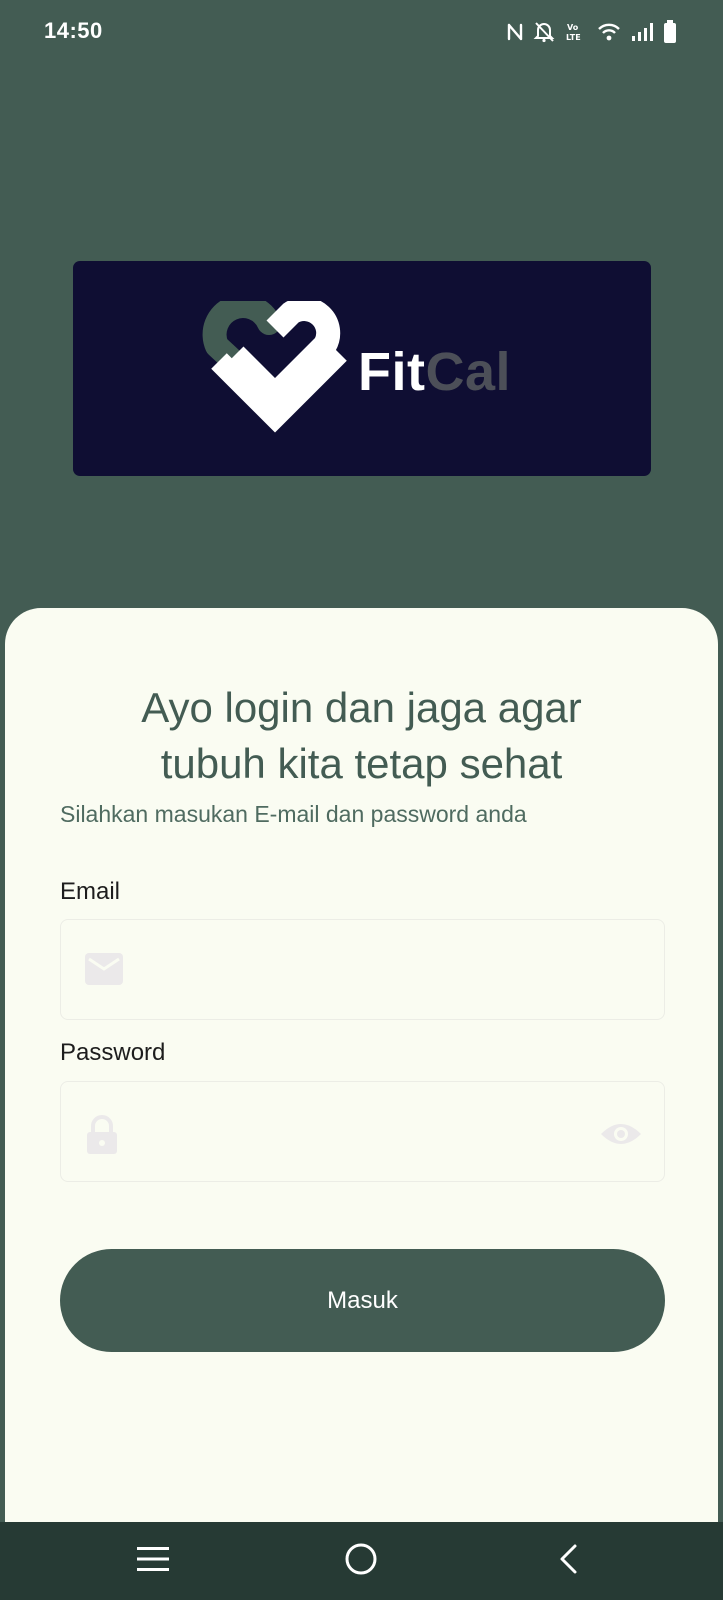 The image size is (723, 1600). What do you see at coordinates (392, 372) in the screenshot?
I see `logo-word-fit: Fit` at bounding box center [392, 372].